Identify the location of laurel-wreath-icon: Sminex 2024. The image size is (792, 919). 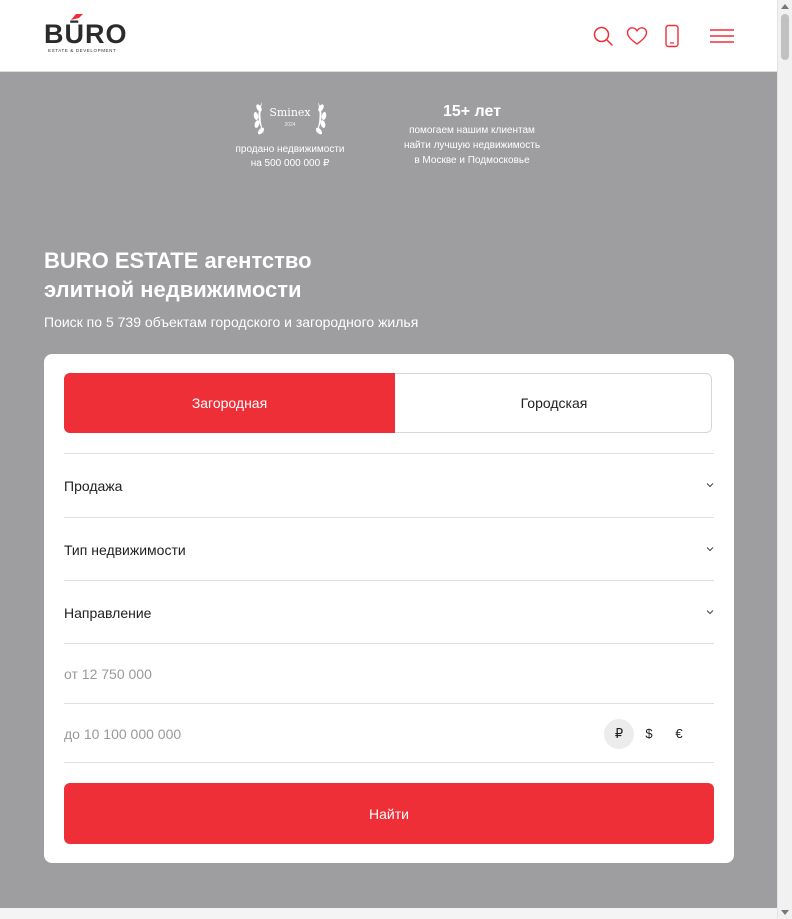
(290, 118).